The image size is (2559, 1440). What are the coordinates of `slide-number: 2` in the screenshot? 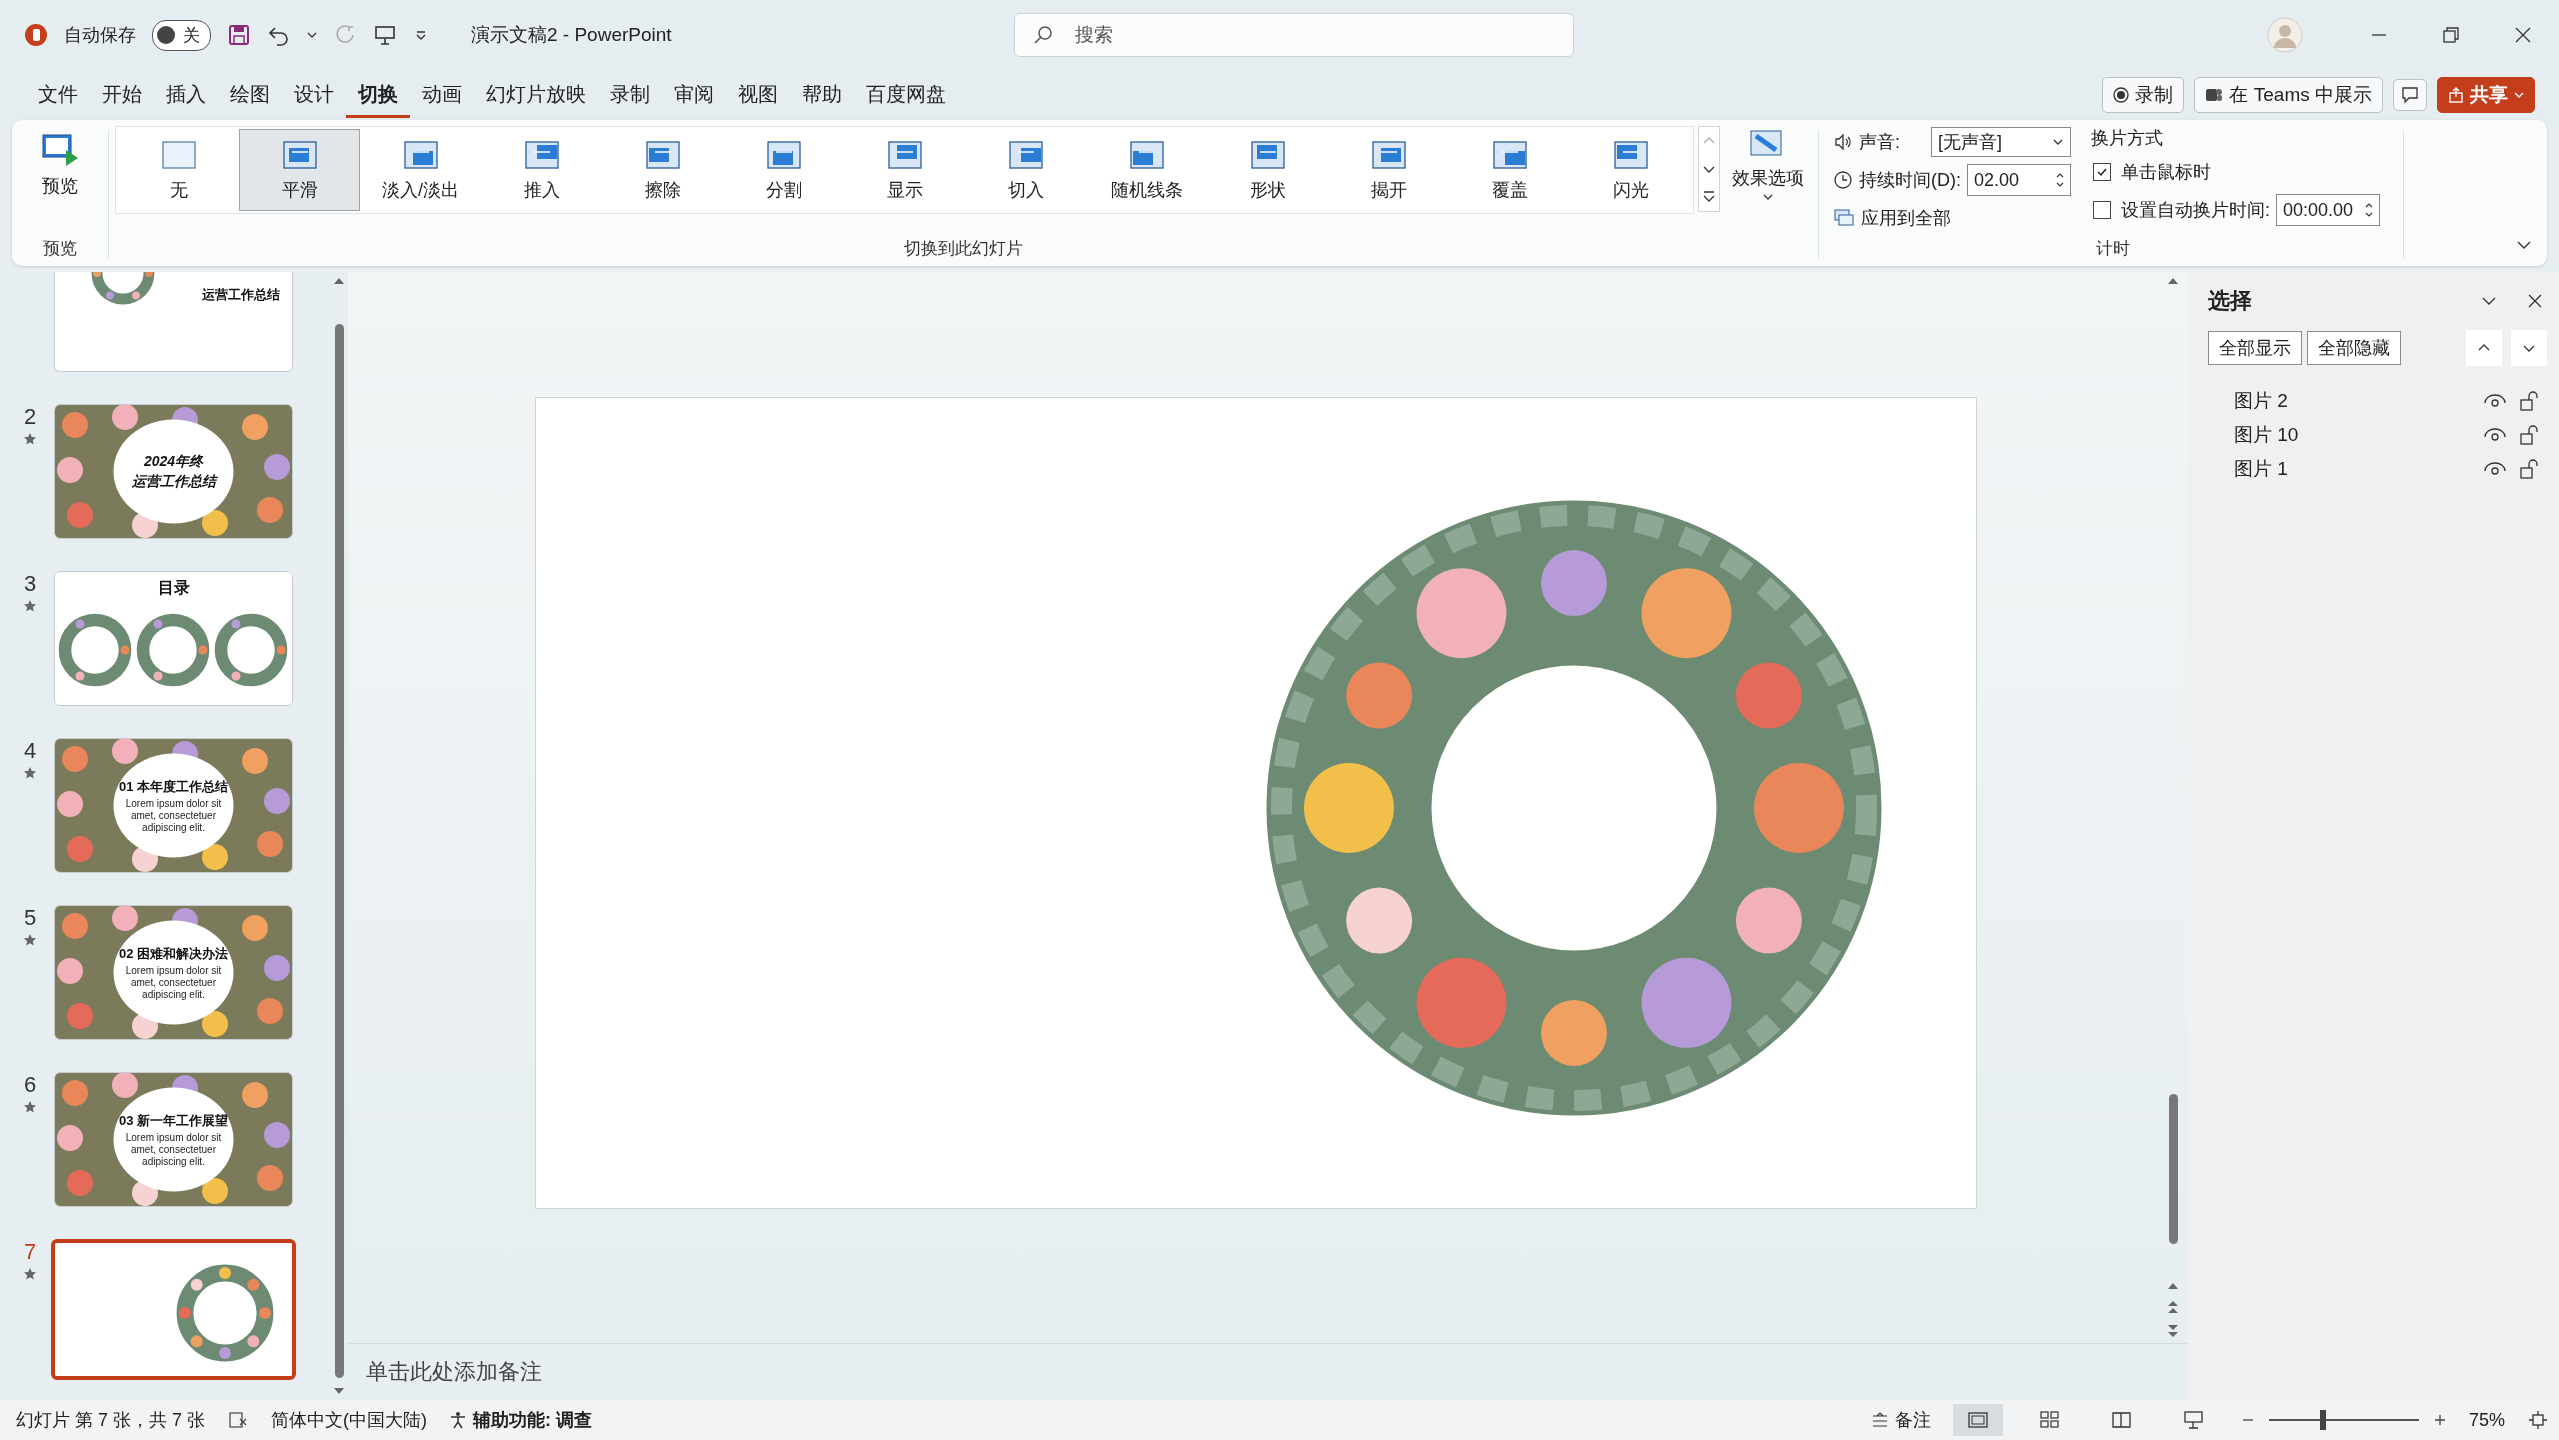 It's located at (30, 417).